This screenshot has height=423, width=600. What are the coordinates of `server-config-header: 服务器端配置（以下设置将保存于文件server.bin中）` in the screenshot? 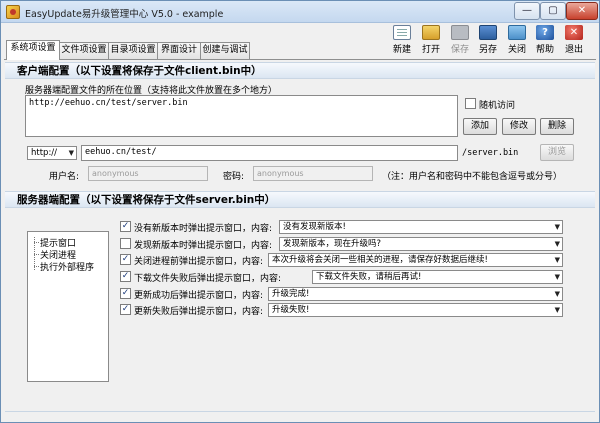 It's located at (300, 199).